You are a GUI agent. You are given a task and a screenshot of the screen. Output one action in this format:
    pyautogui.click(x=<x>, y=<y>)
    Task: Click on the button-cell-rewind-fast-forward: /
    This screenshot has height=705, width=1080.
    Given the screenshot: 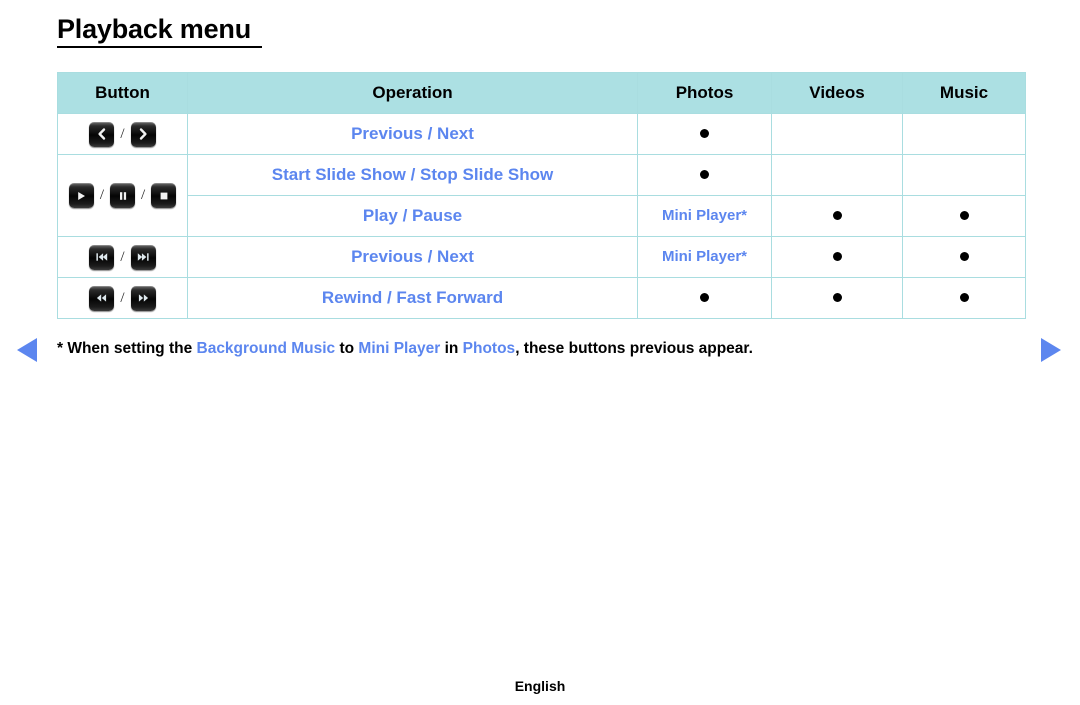 What is the action you would take?
    pyautogui.click(x=122, y=298)
    